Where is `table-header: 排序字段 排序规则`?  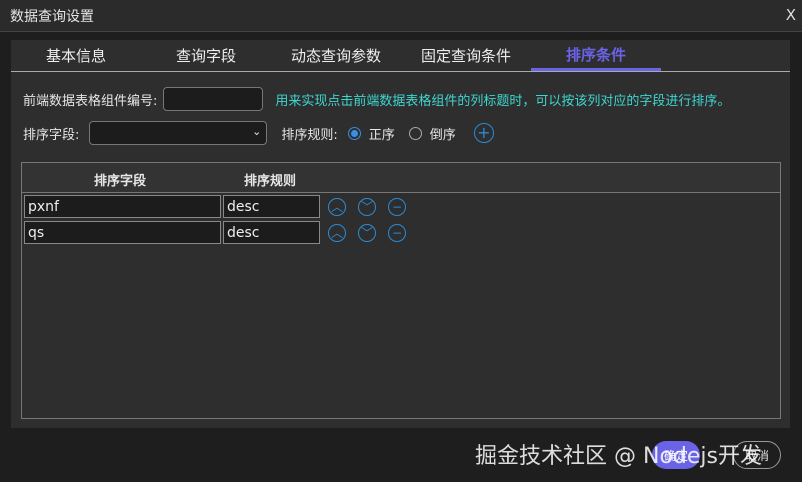 table-header: 排序字段 排序规则 is located at coordinates (401, 178).